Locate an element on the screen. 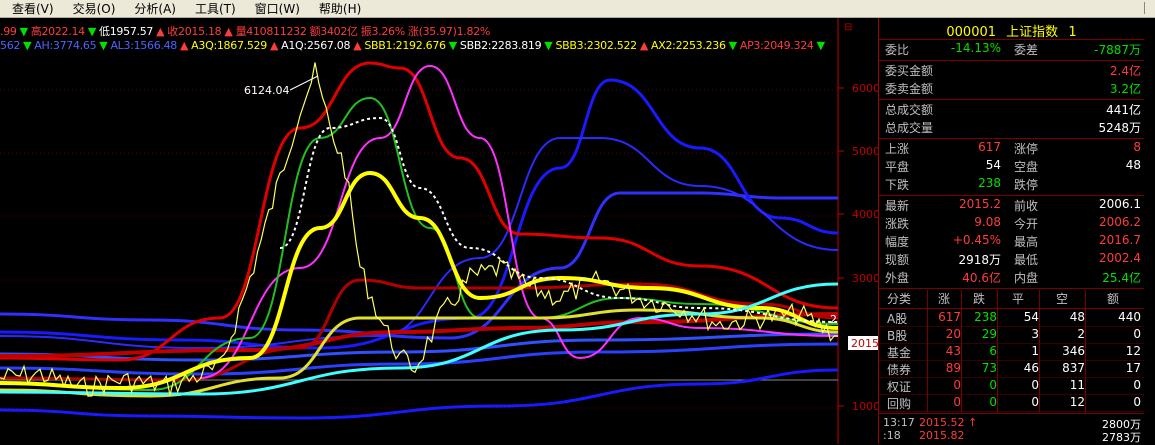 This screenshot has width=1155, height=445. table-cell: 837 is located at coordinates (1073, 368).